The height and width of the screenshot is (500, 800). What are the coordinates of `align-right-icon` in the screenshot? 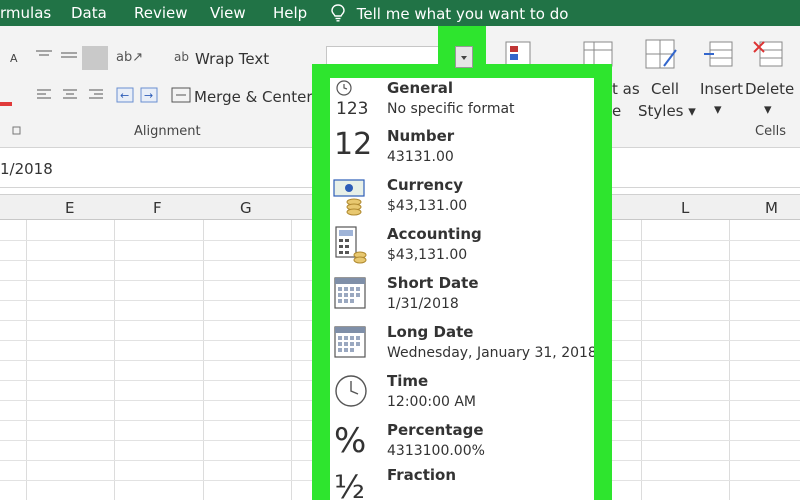 It's located at (96, 95).